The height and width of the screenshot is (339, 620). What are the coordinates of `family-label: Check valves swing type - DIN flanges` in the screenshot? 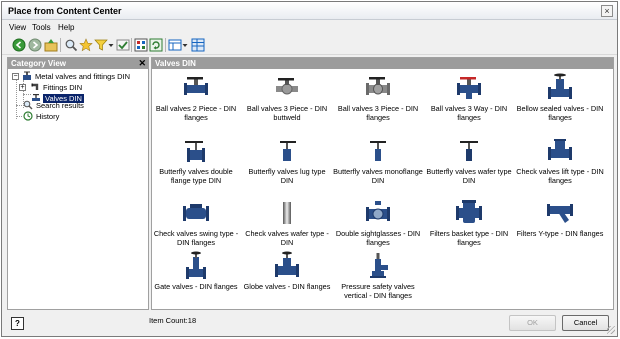 It's located at (196, 238).